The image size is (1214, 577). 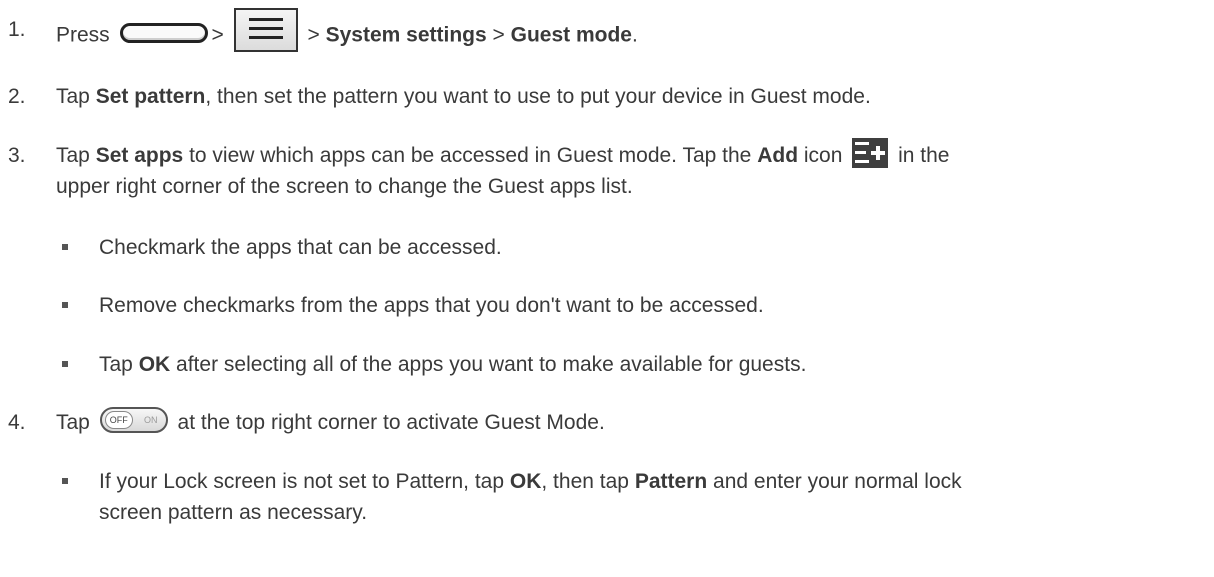 What do you see at coordinates (406, 35) in the screenshot?
I see `system-settings-label: System settings` at bounding box center [406, 35].